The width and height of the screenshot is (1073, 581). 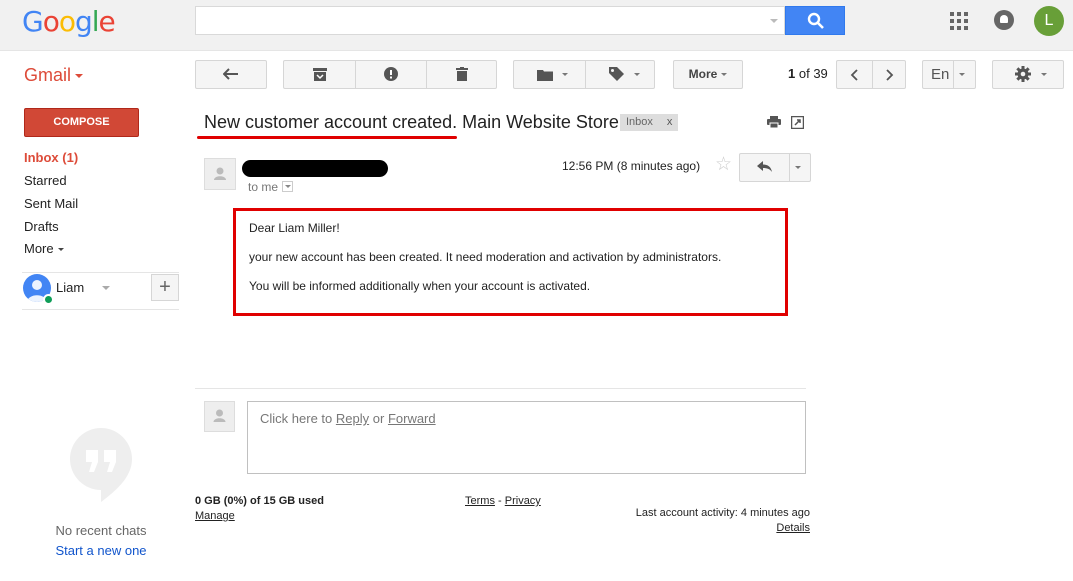 What do you see at coordinates (631, 166) in the screenshot?
I see `message-timestamp: 12:56 PM (8 minutes ago)` at bounding box center [631, 166].